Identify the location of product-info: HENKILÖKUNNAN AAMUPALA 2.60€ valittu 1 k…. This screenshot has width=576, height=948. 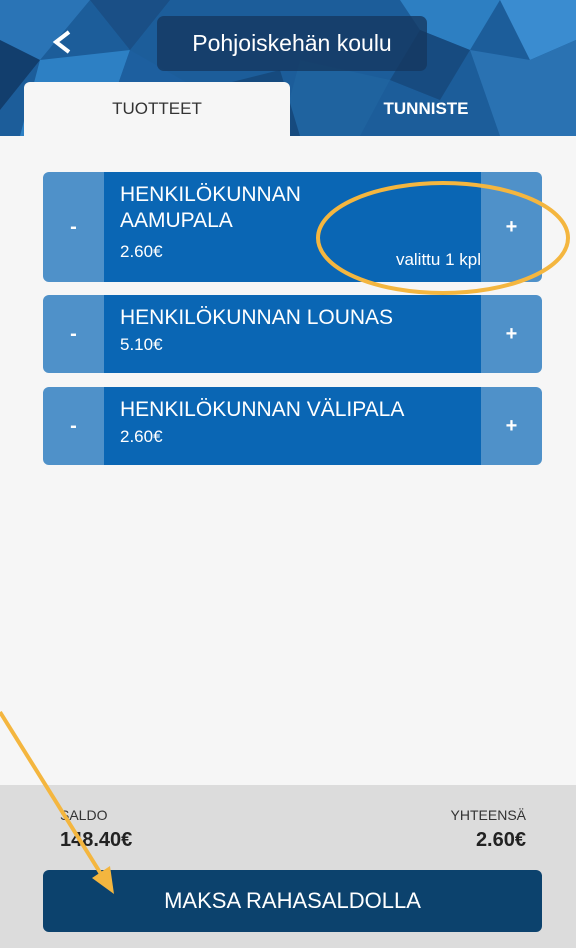
(292, 227).